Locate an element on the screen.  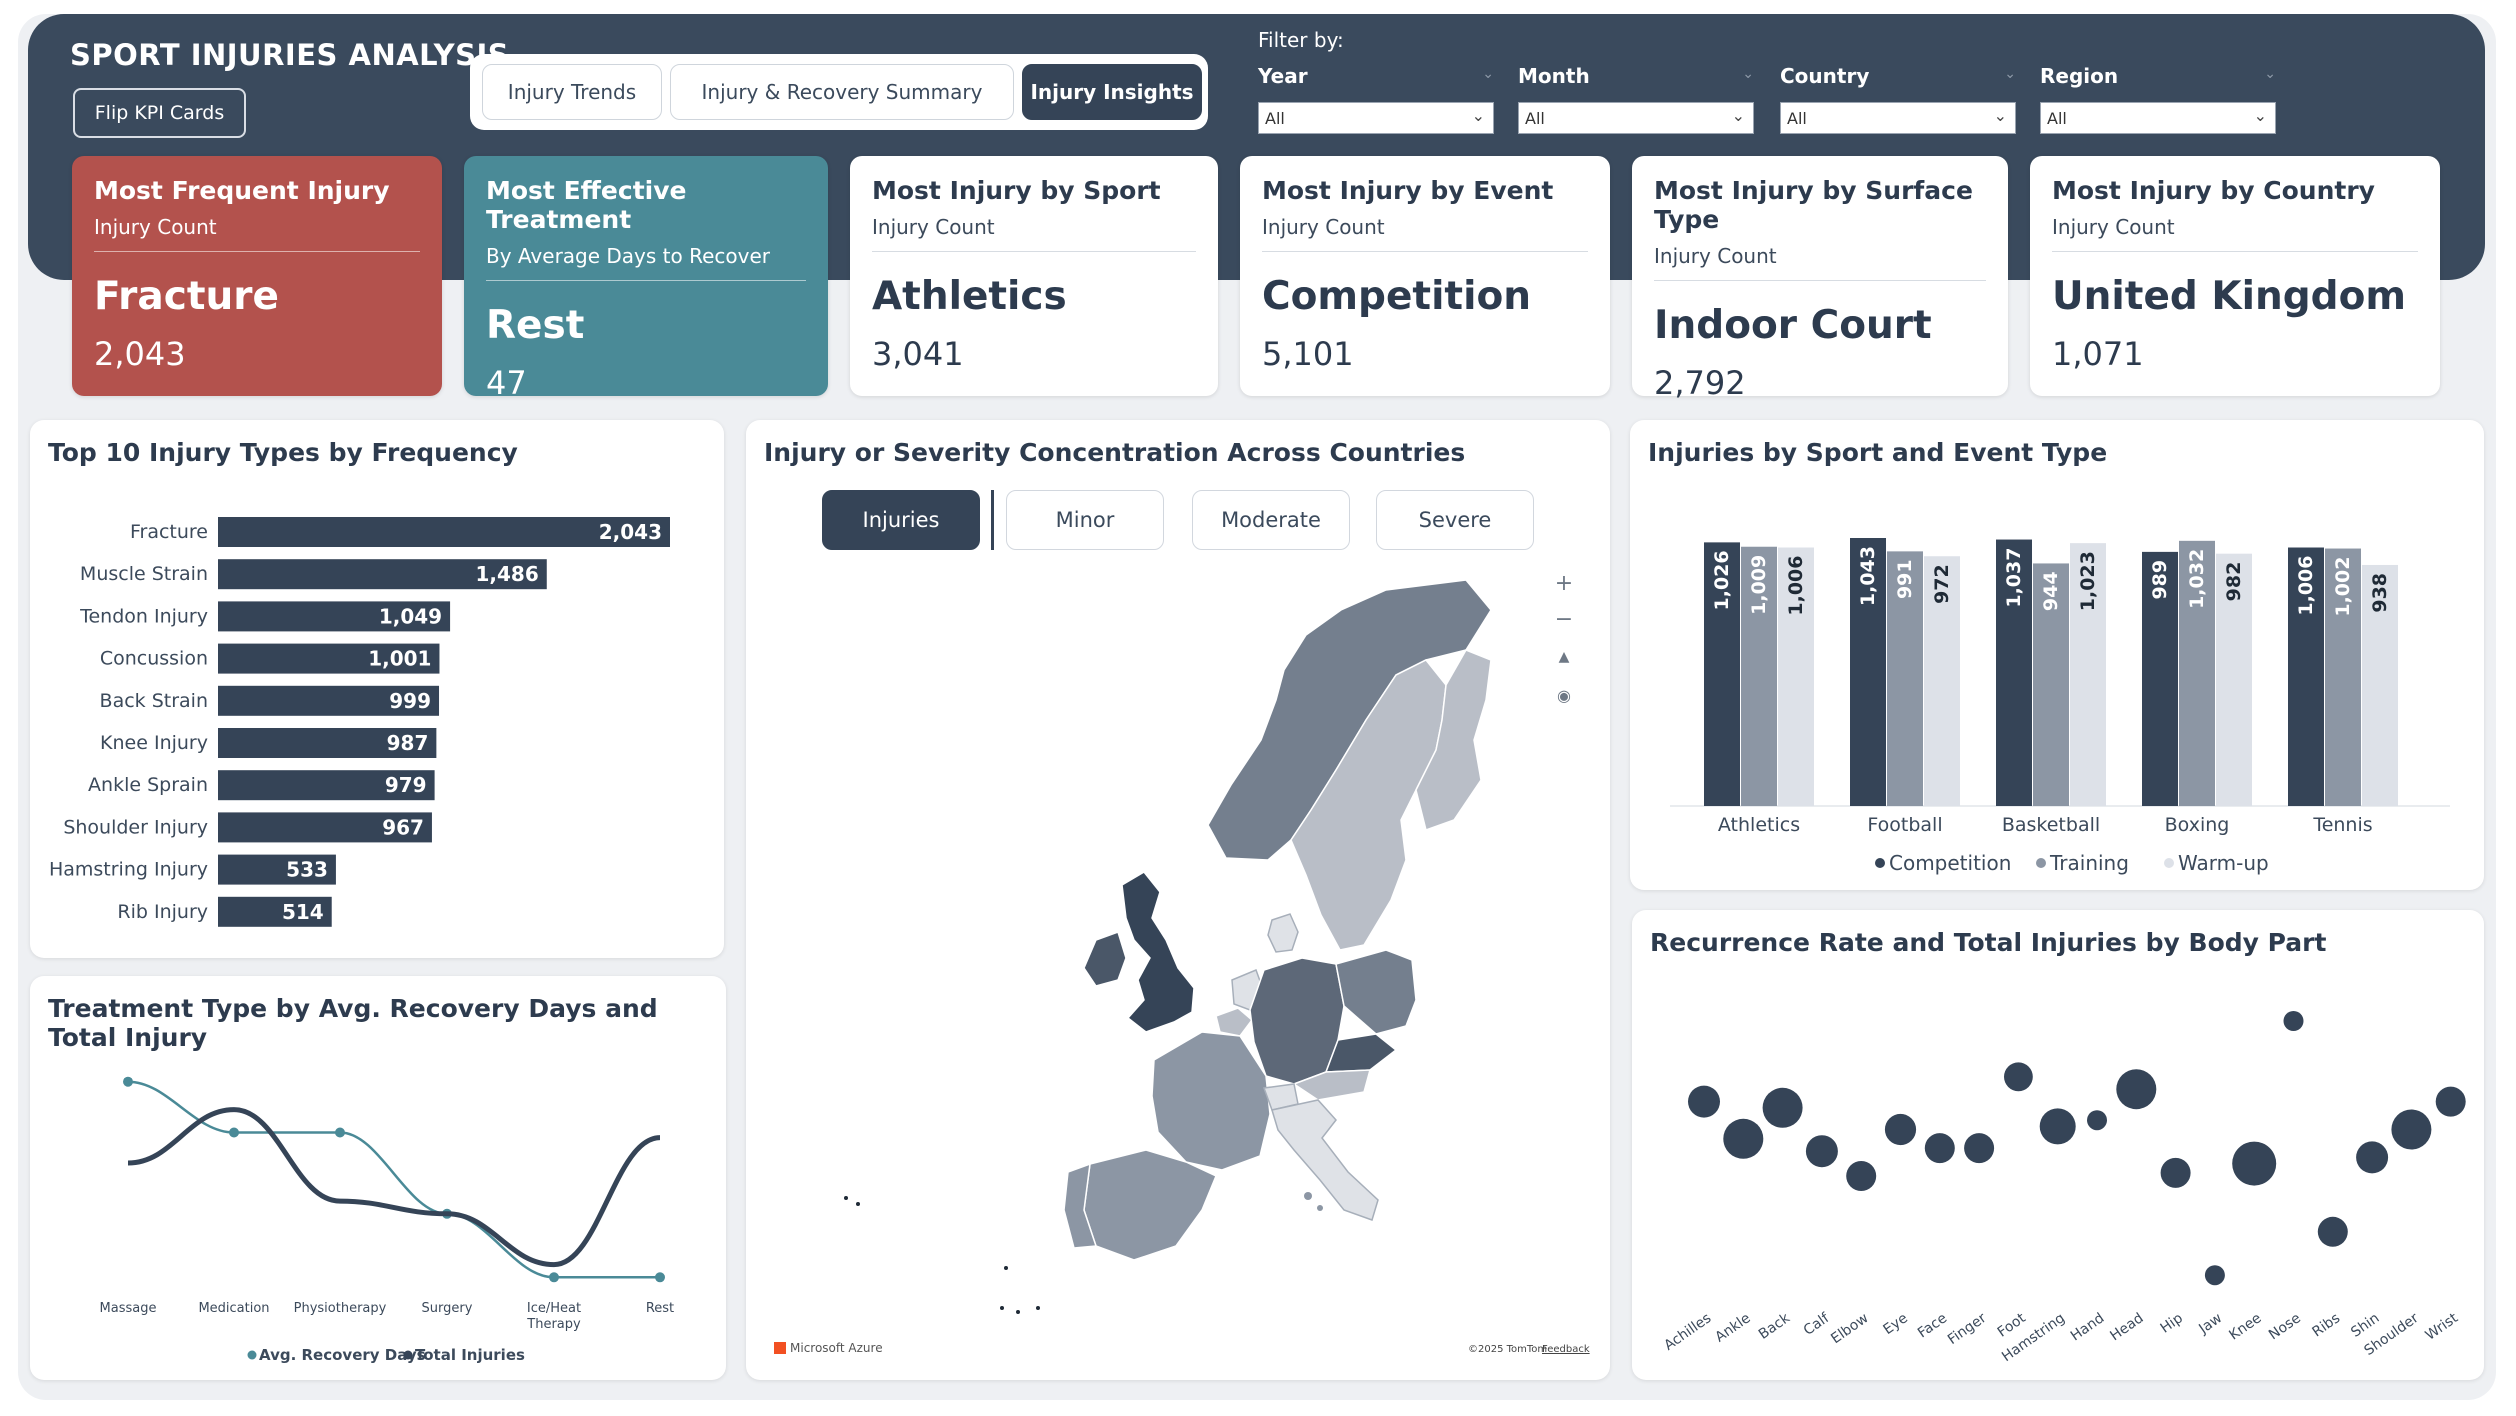
bar-value-label: 979 is located at coordinates (406, 785).